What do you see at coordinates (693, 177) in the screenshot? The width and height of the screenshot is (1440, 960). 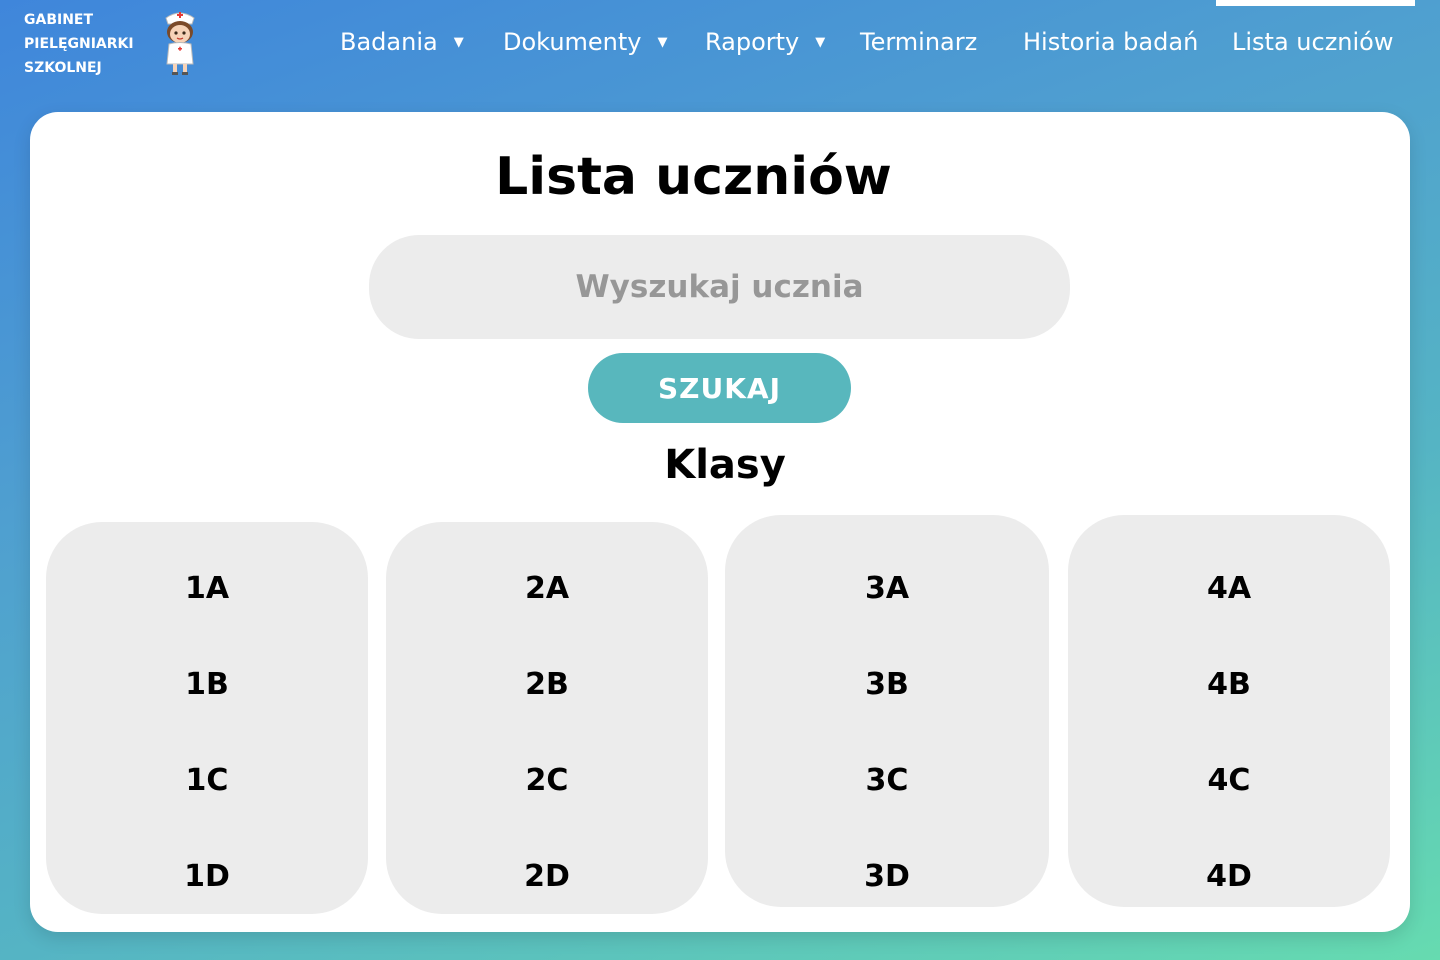 I see `page-title: Lista uczniów` at bounding box center [693, 177].